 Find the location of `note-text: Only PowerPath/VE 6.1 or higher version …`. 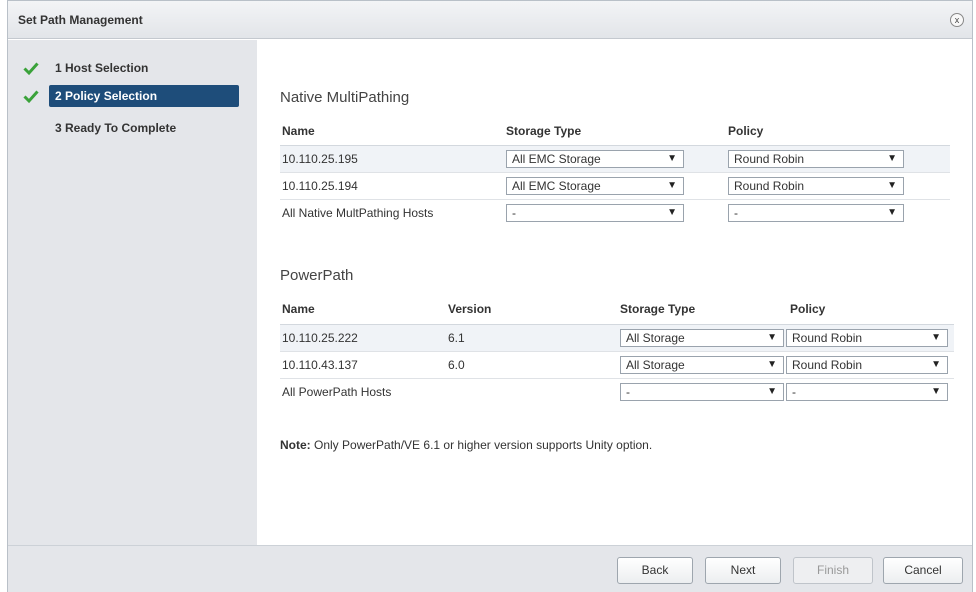

note-text: Only PowerPath/VE 6.1 or higher version … is located at coordinates (481, 445).